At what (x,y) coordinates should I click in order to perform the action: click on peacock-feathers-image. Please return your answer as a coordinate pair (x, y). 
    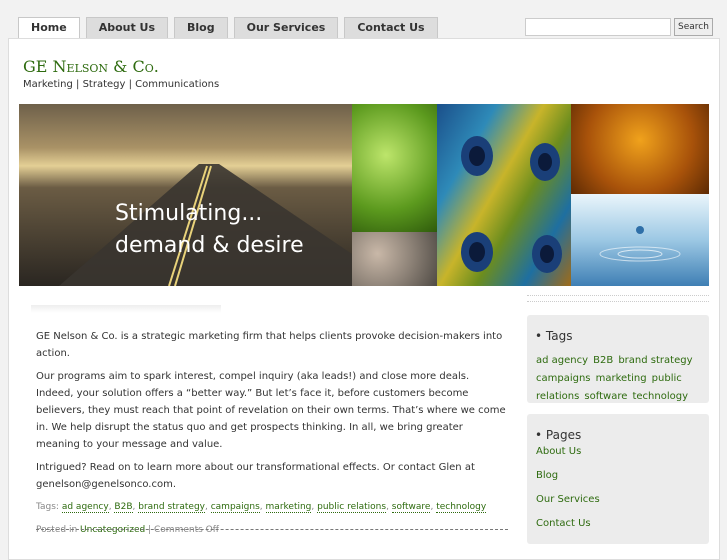
    Looking at the image, I should click on (504, 195).